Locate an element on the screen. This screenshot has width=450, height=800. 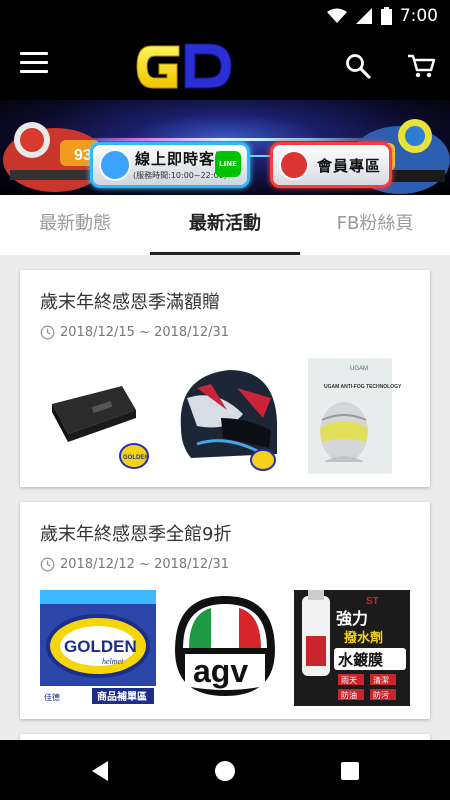
st-tag-label: 雨天 is located at coordinates (349, 680).